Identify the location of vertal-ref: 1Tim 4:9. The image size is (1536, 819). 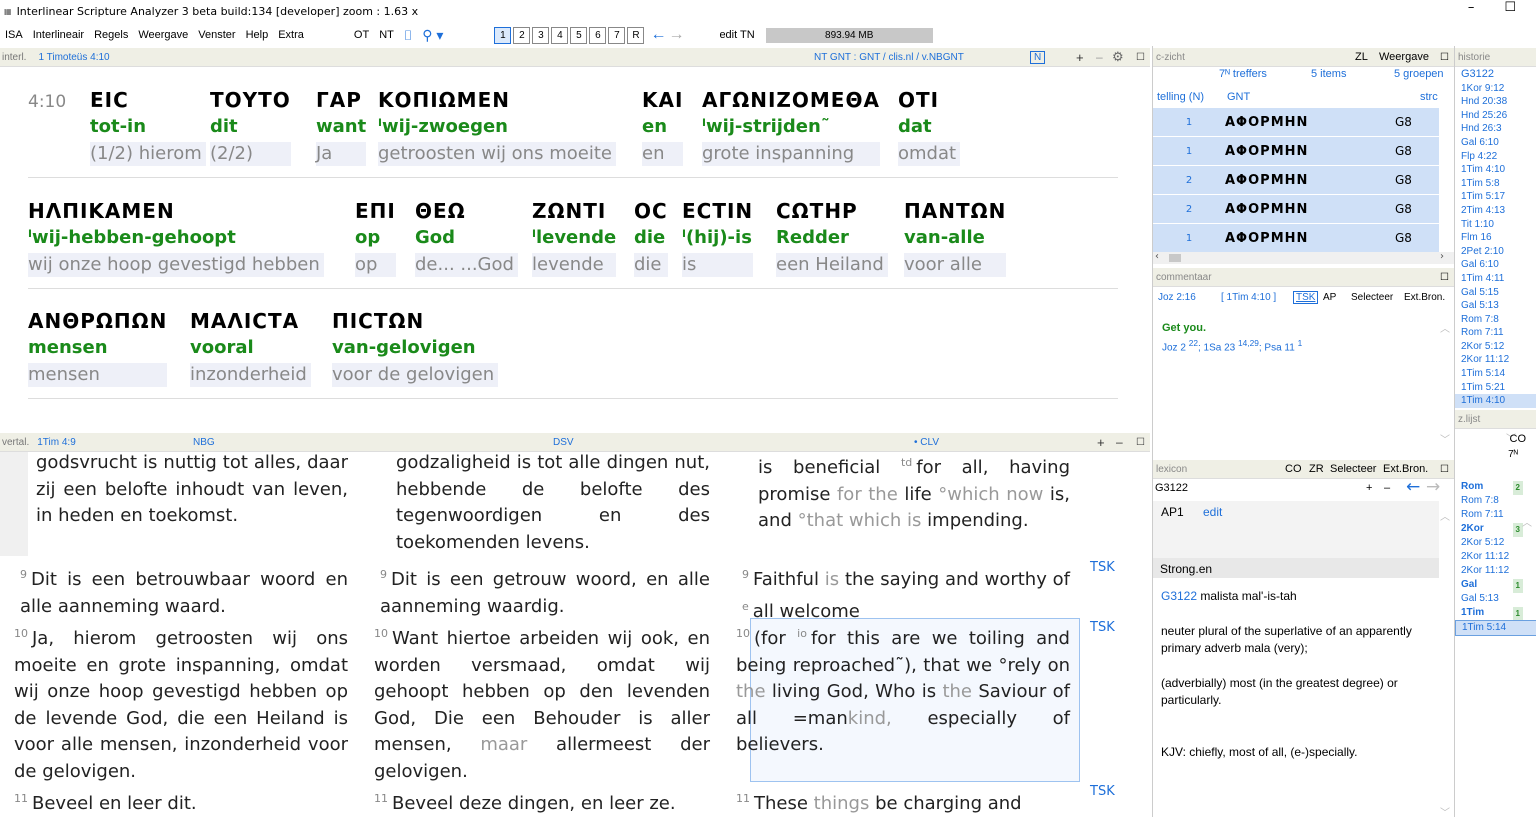
(56, 442).